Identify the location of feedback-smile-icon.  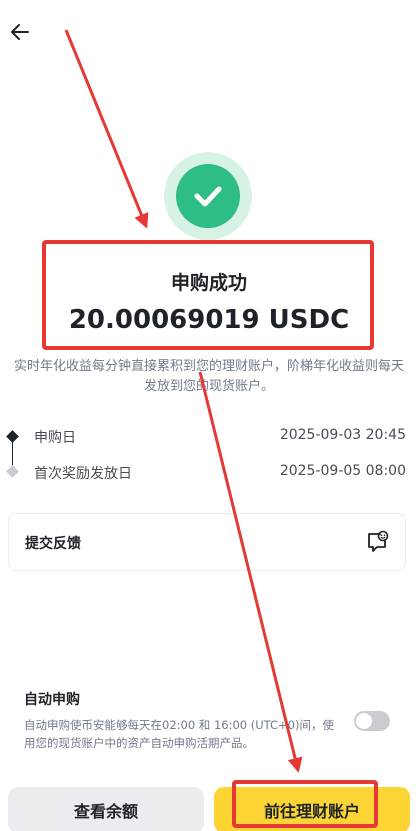
(378, 541).